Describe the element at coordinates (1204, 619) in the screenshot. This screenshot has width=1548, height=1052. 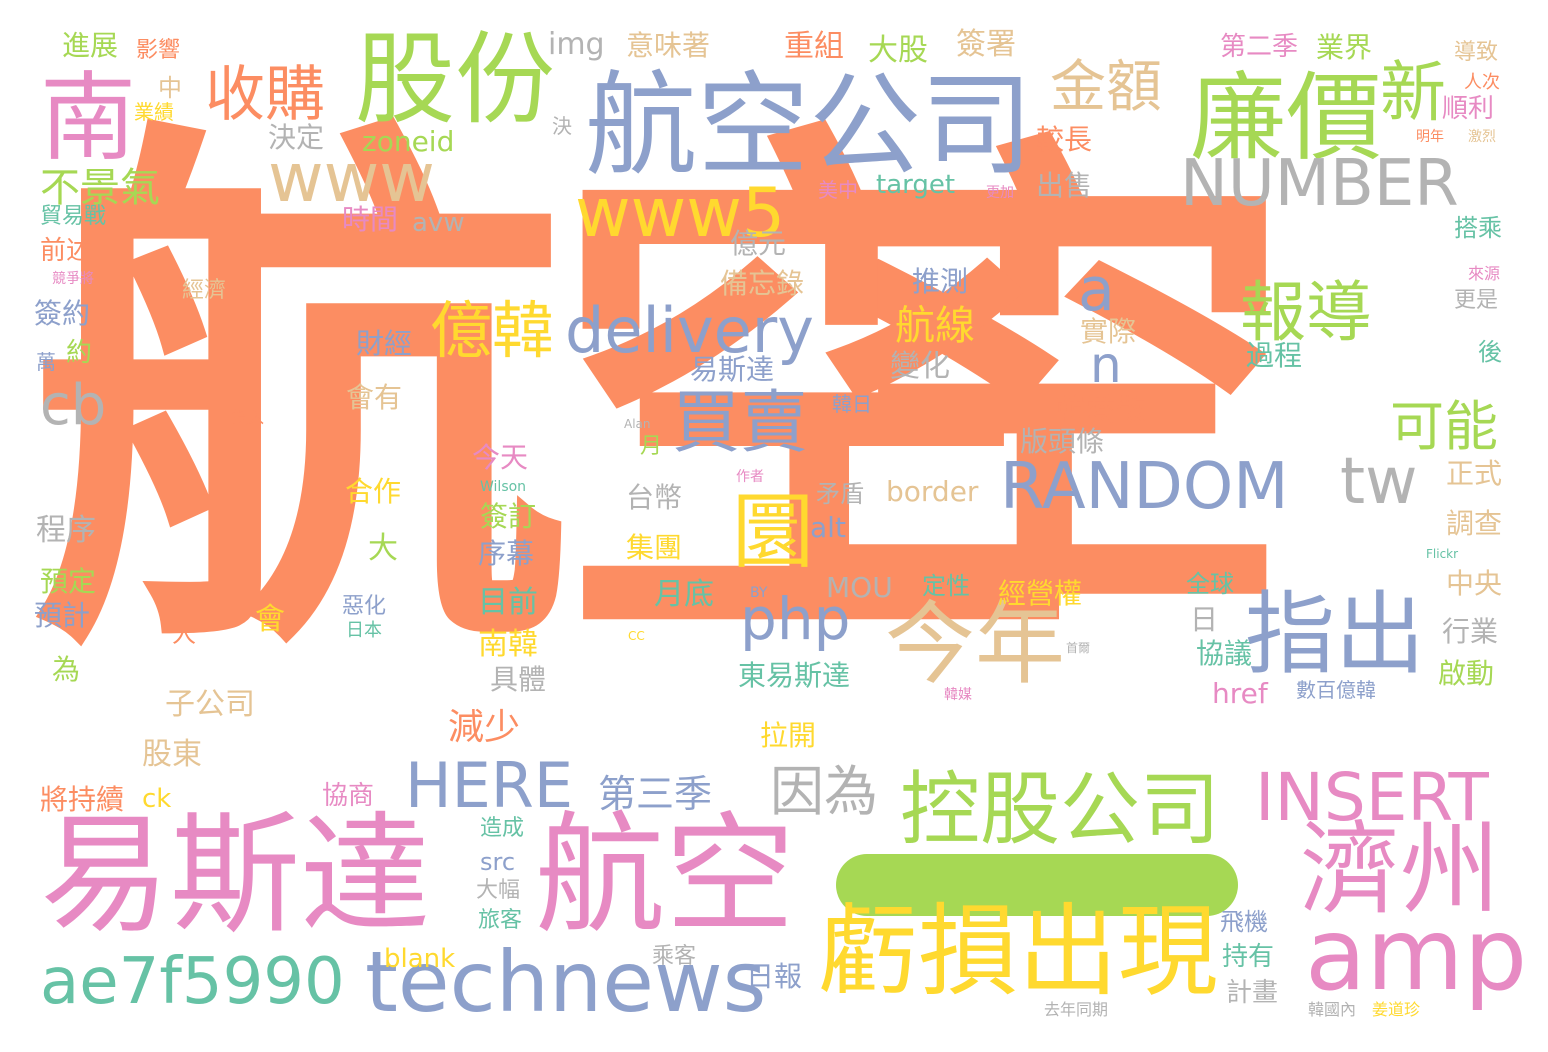
I see `word-ri: 日` at that location.